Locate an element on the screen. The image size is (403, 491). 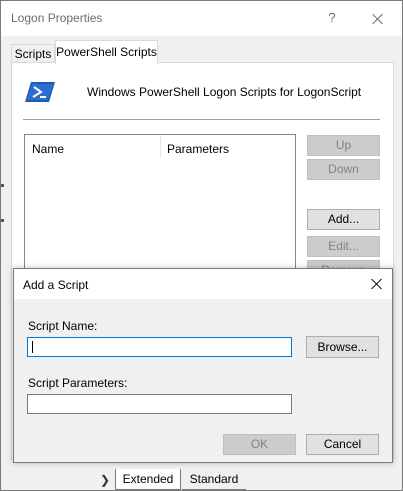
dialog-title-bar: Add a Script is located at coordinates (203, 284).